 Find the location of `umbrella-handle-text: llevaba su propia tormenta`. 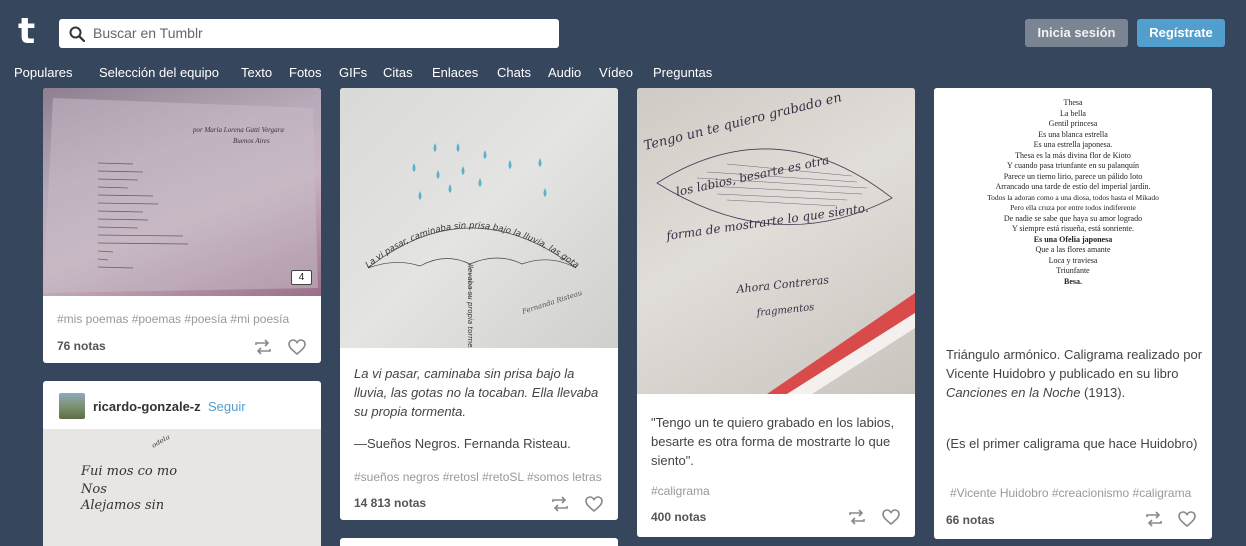

umbrella-handle-text: llevaba su propia tormenta is located at coordinates (470, 306).